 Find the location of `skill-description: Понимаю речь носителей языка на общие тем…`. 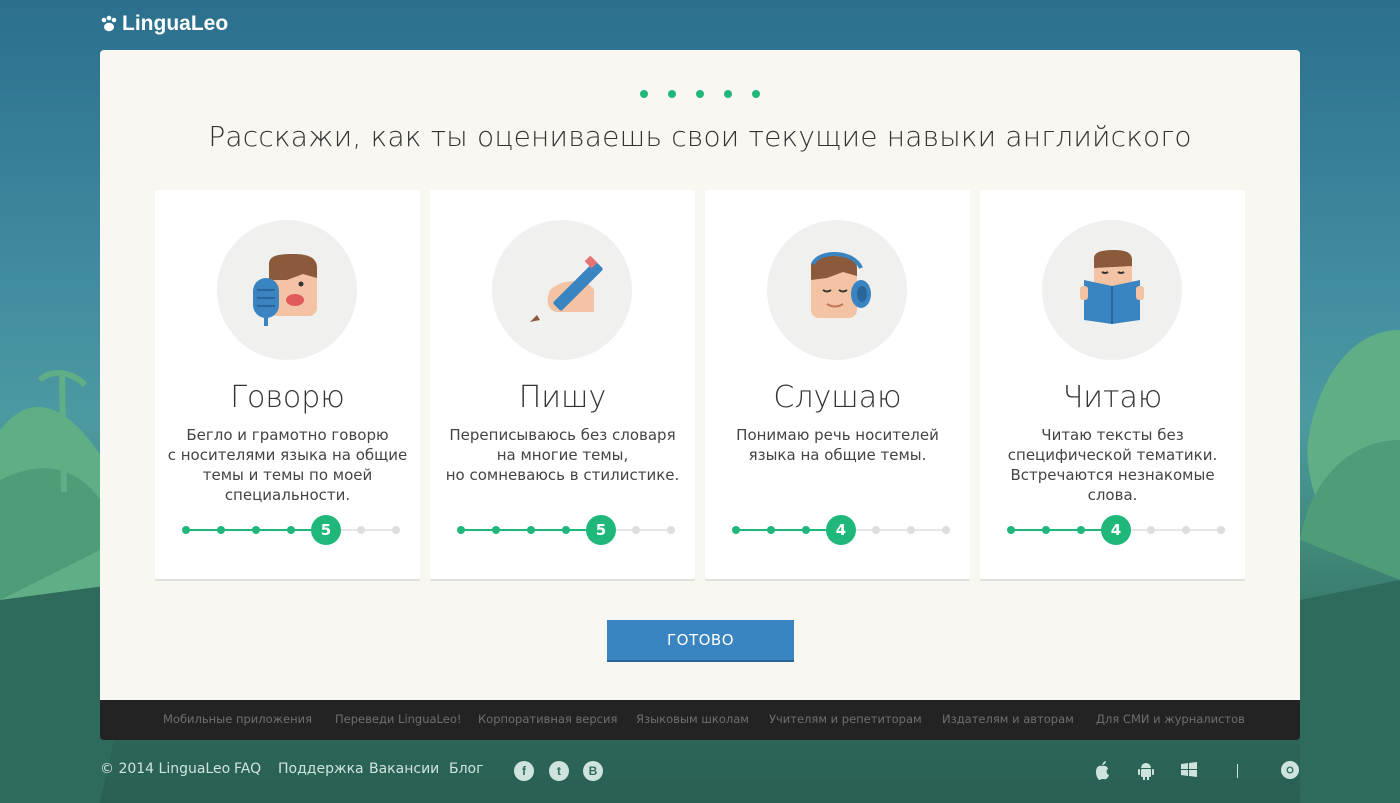

skill-description: Понимаю речь носителей языка на общие тем… is located at coordinates (837, 445).